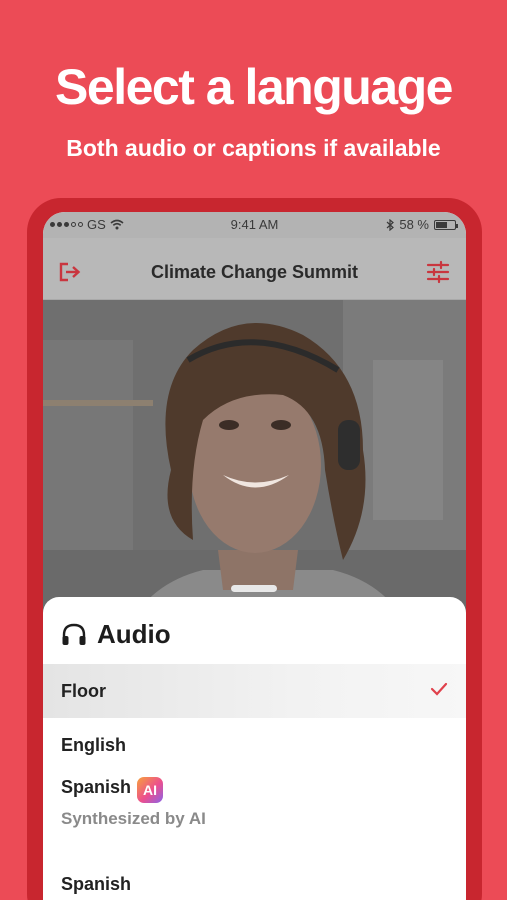 This screenshot has height=900, width=507. I want to click on promo-headline: Select a language, so click(254, 87).